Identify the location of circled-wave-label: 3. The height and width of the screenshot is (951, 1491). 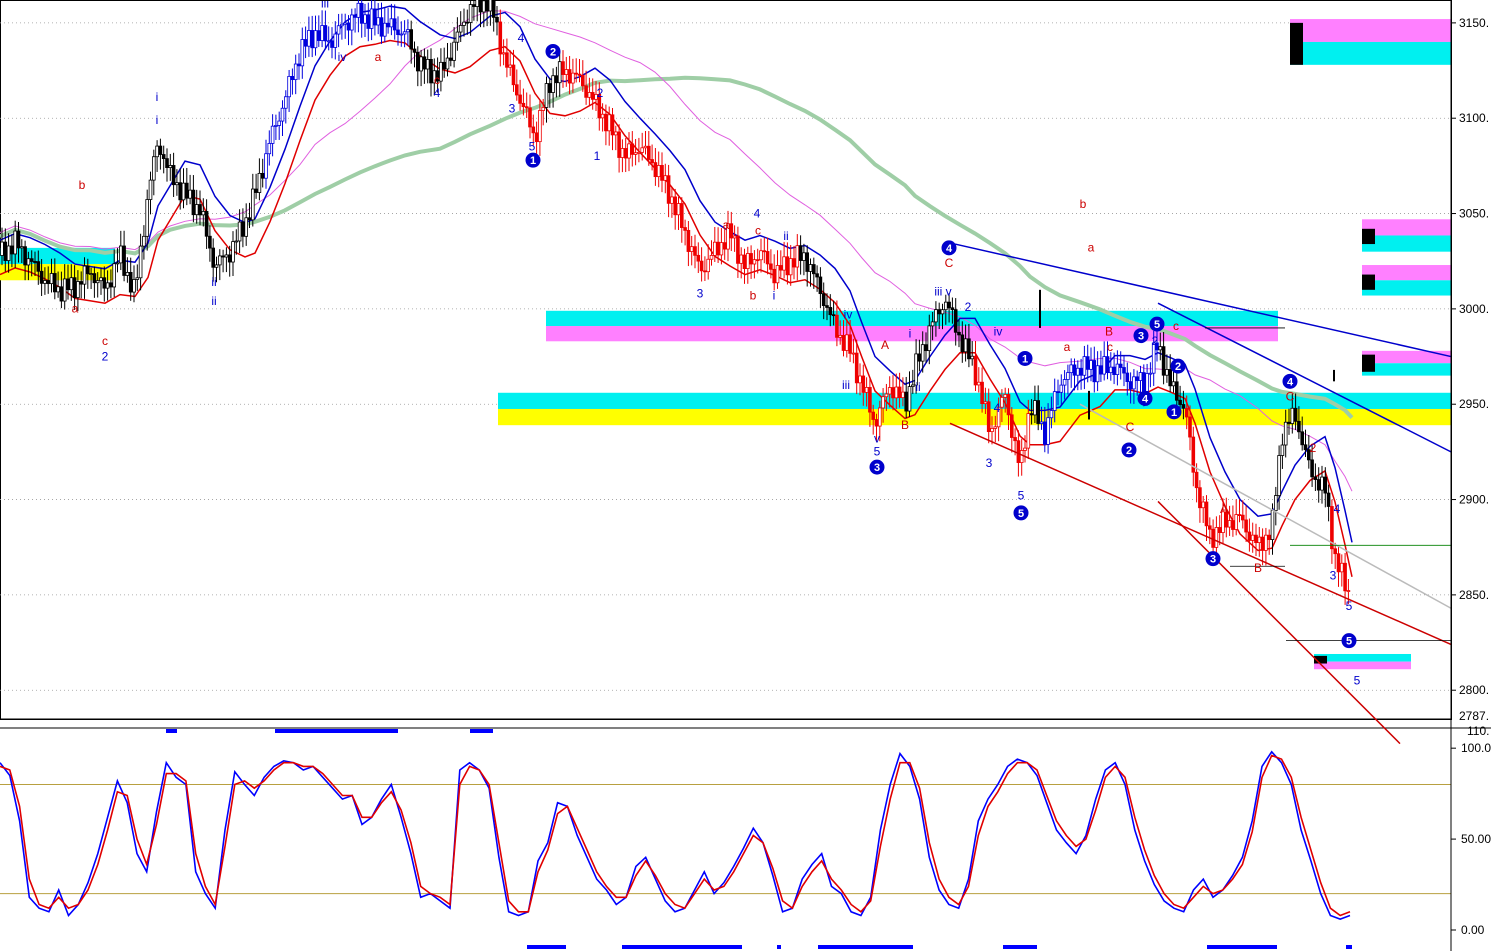
(1141, 337).